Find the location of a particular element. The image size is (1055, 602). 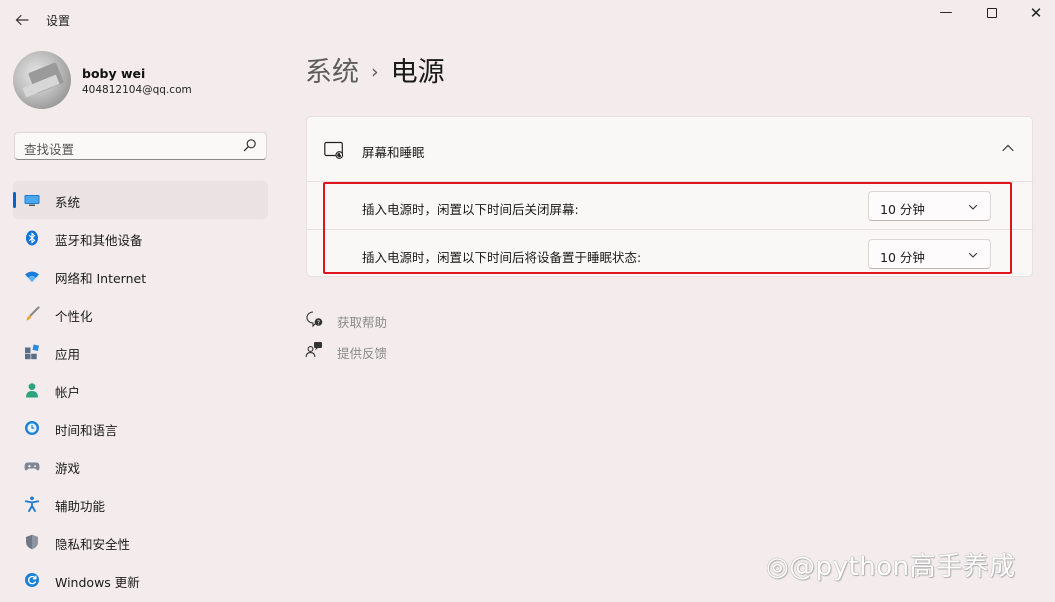

chevron-up-icon is located at coordinates (1008, 148).